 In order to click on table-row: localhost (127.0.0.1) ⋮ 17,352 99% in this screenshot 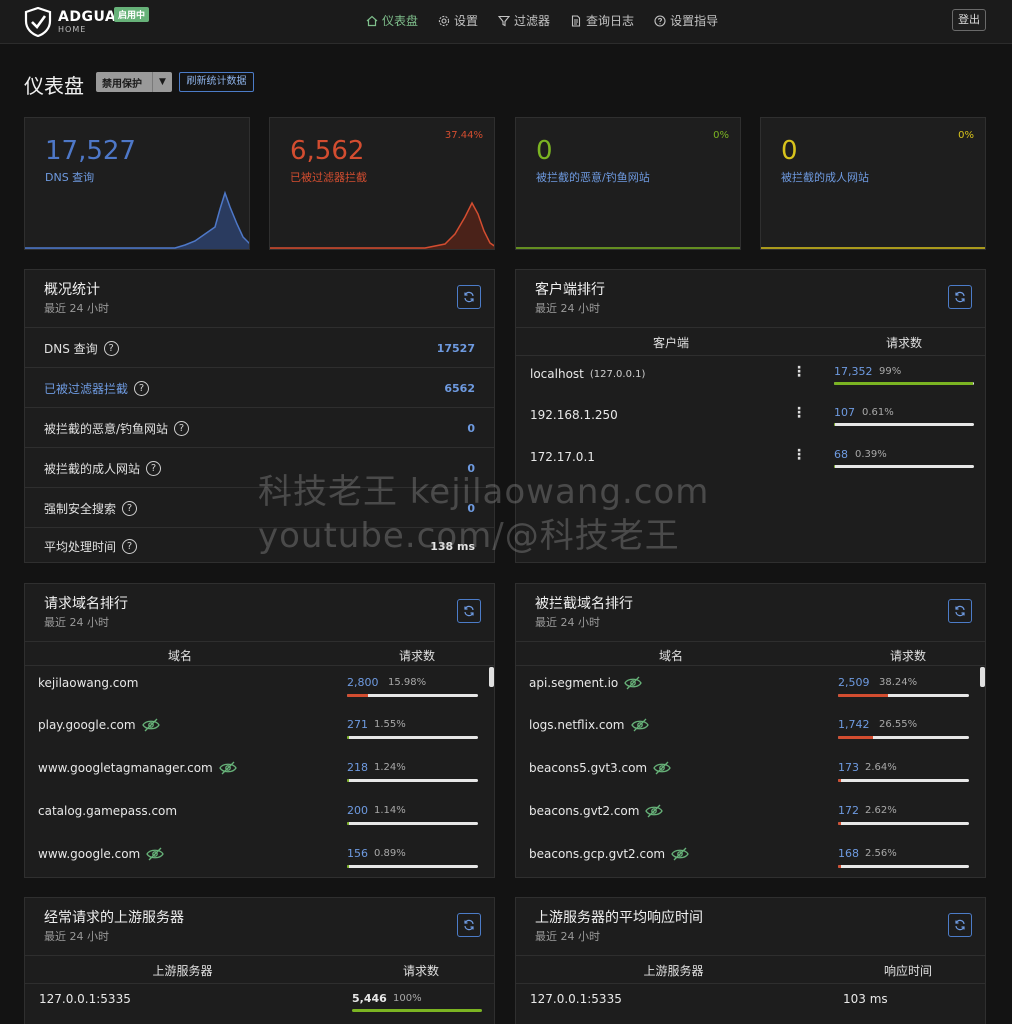, I will do `click(750, 376)`.